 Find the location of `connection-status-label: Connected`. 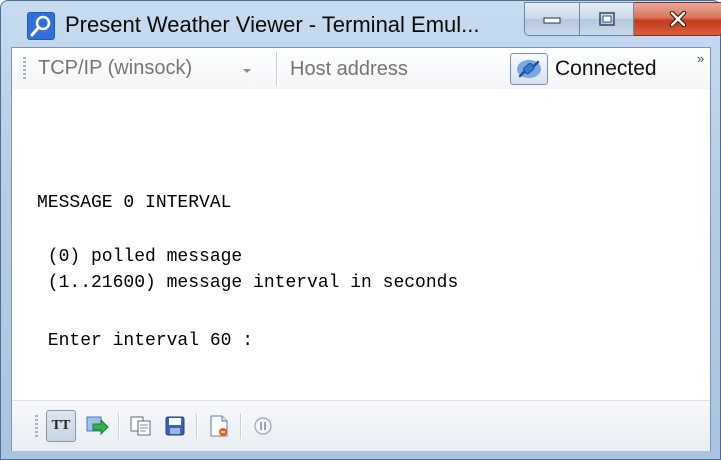

connection-status-label: Connected is located at coordinates (606, 68).